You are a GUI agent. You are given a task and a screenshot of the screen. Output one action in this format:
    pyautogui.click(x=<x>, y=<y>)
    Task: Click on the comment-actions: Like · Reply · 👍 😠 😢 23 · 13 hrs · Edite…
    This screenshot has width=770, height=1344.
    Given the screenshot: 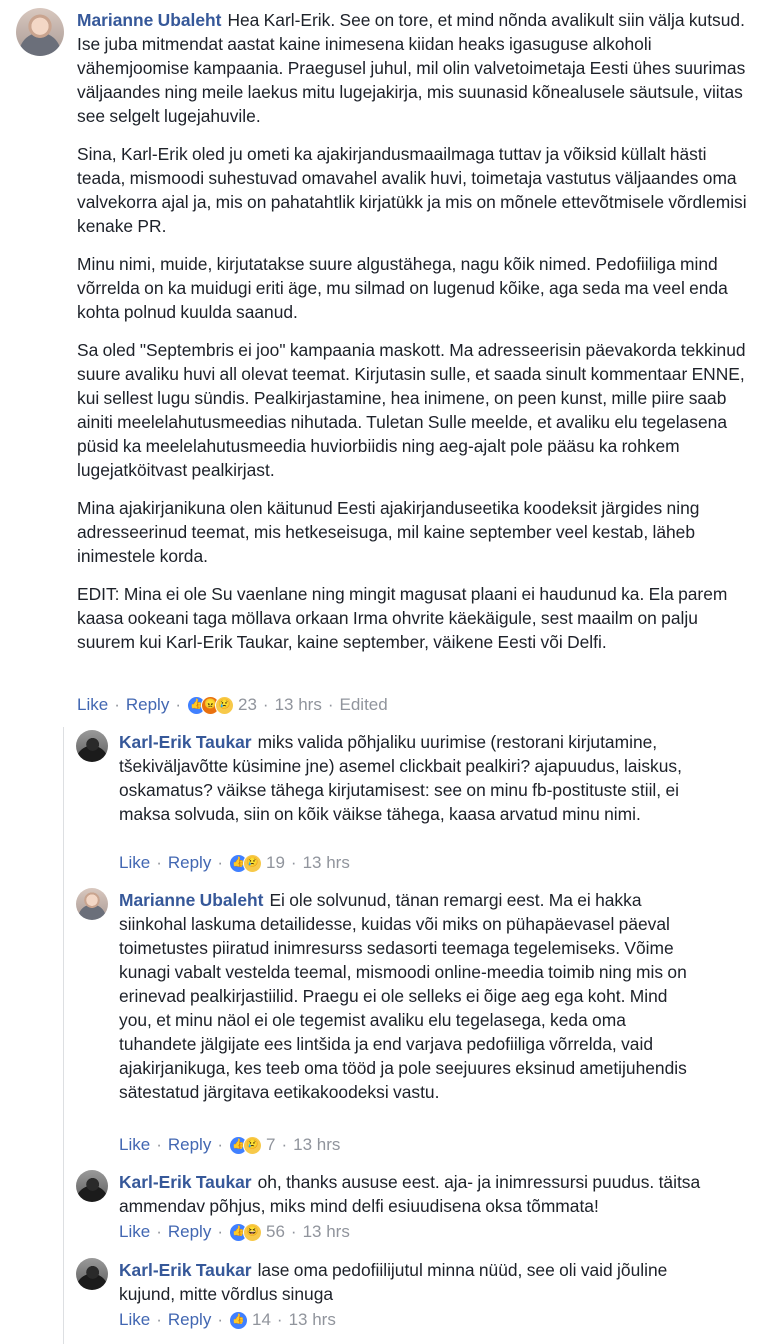 What is the action you would take?
    pyautogui.click(x=232, y=705)
    